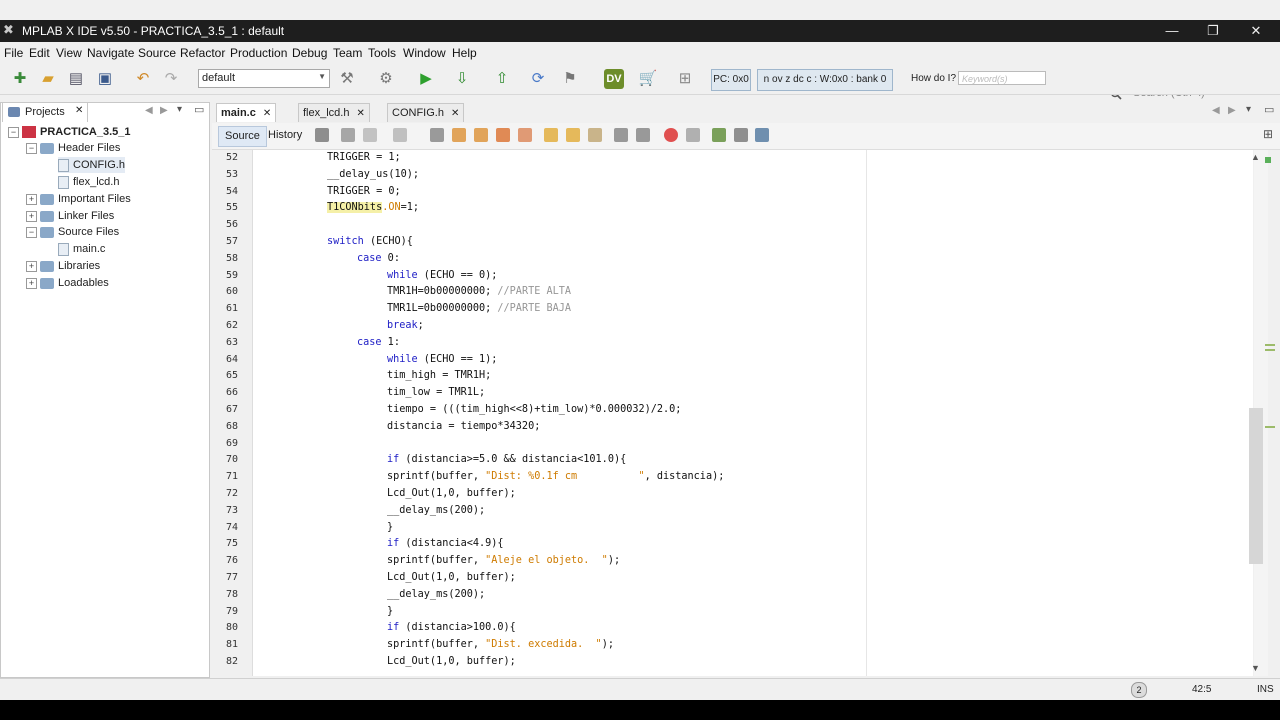 The width and height of the screenshot is (1280, 720). What do you see at coordinates (382, 53) in the screenshot?
I see `menu-tools: Tools` at bounding box center [382, 53].